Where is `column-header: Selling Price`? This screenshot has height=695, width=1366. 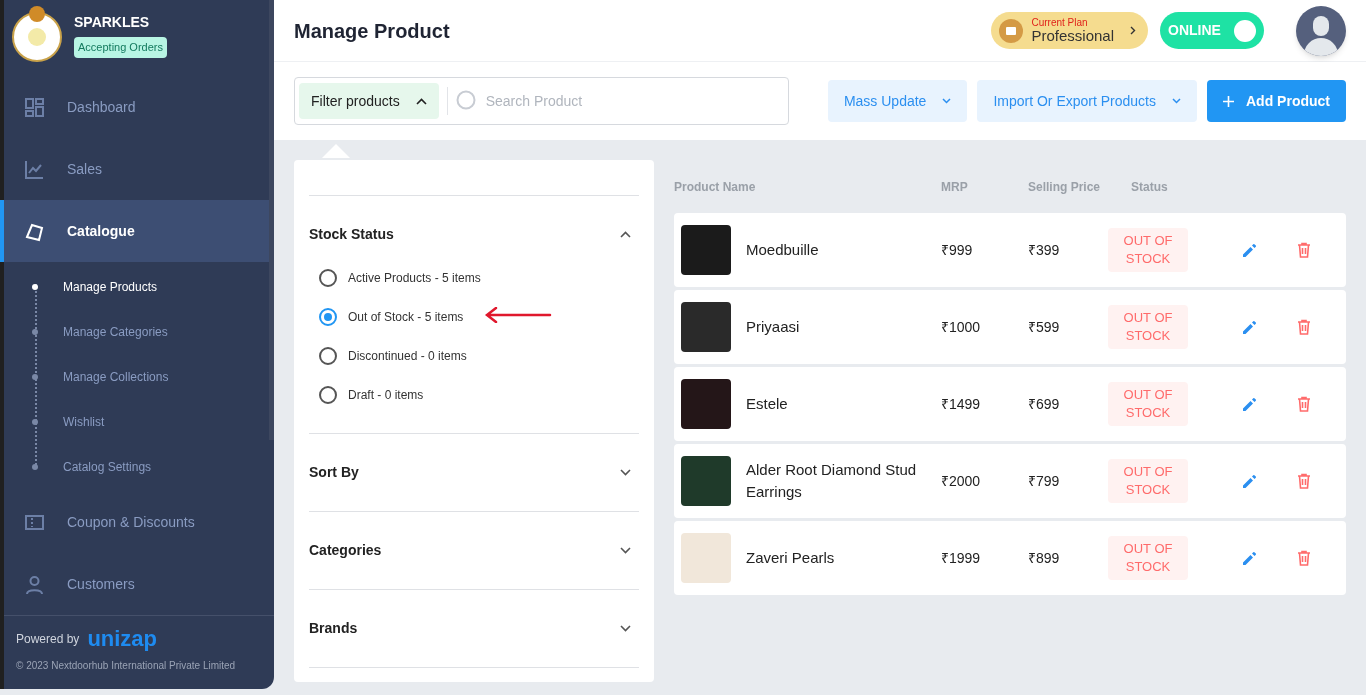 column-header: Selling Price is located at coordinates (1065, 187).